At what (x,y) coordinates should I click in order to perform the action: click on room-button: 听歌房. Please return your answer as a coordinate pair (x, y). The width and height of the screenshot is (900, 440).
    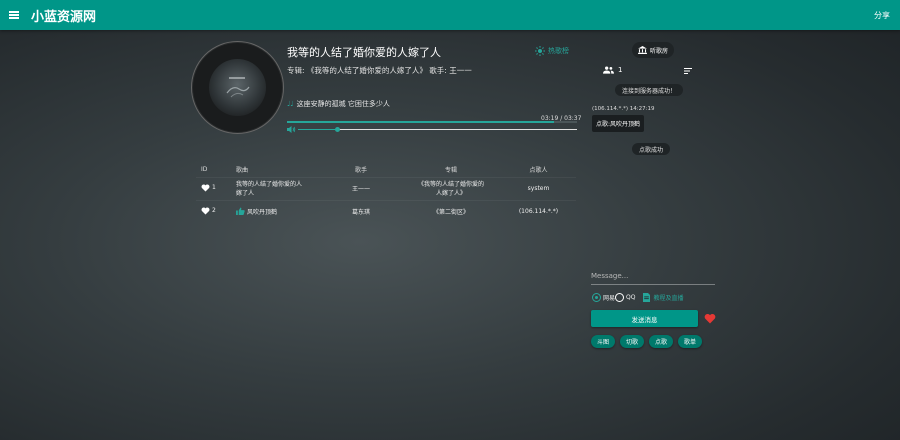
    Looking at the image, I should click on (653, 50).